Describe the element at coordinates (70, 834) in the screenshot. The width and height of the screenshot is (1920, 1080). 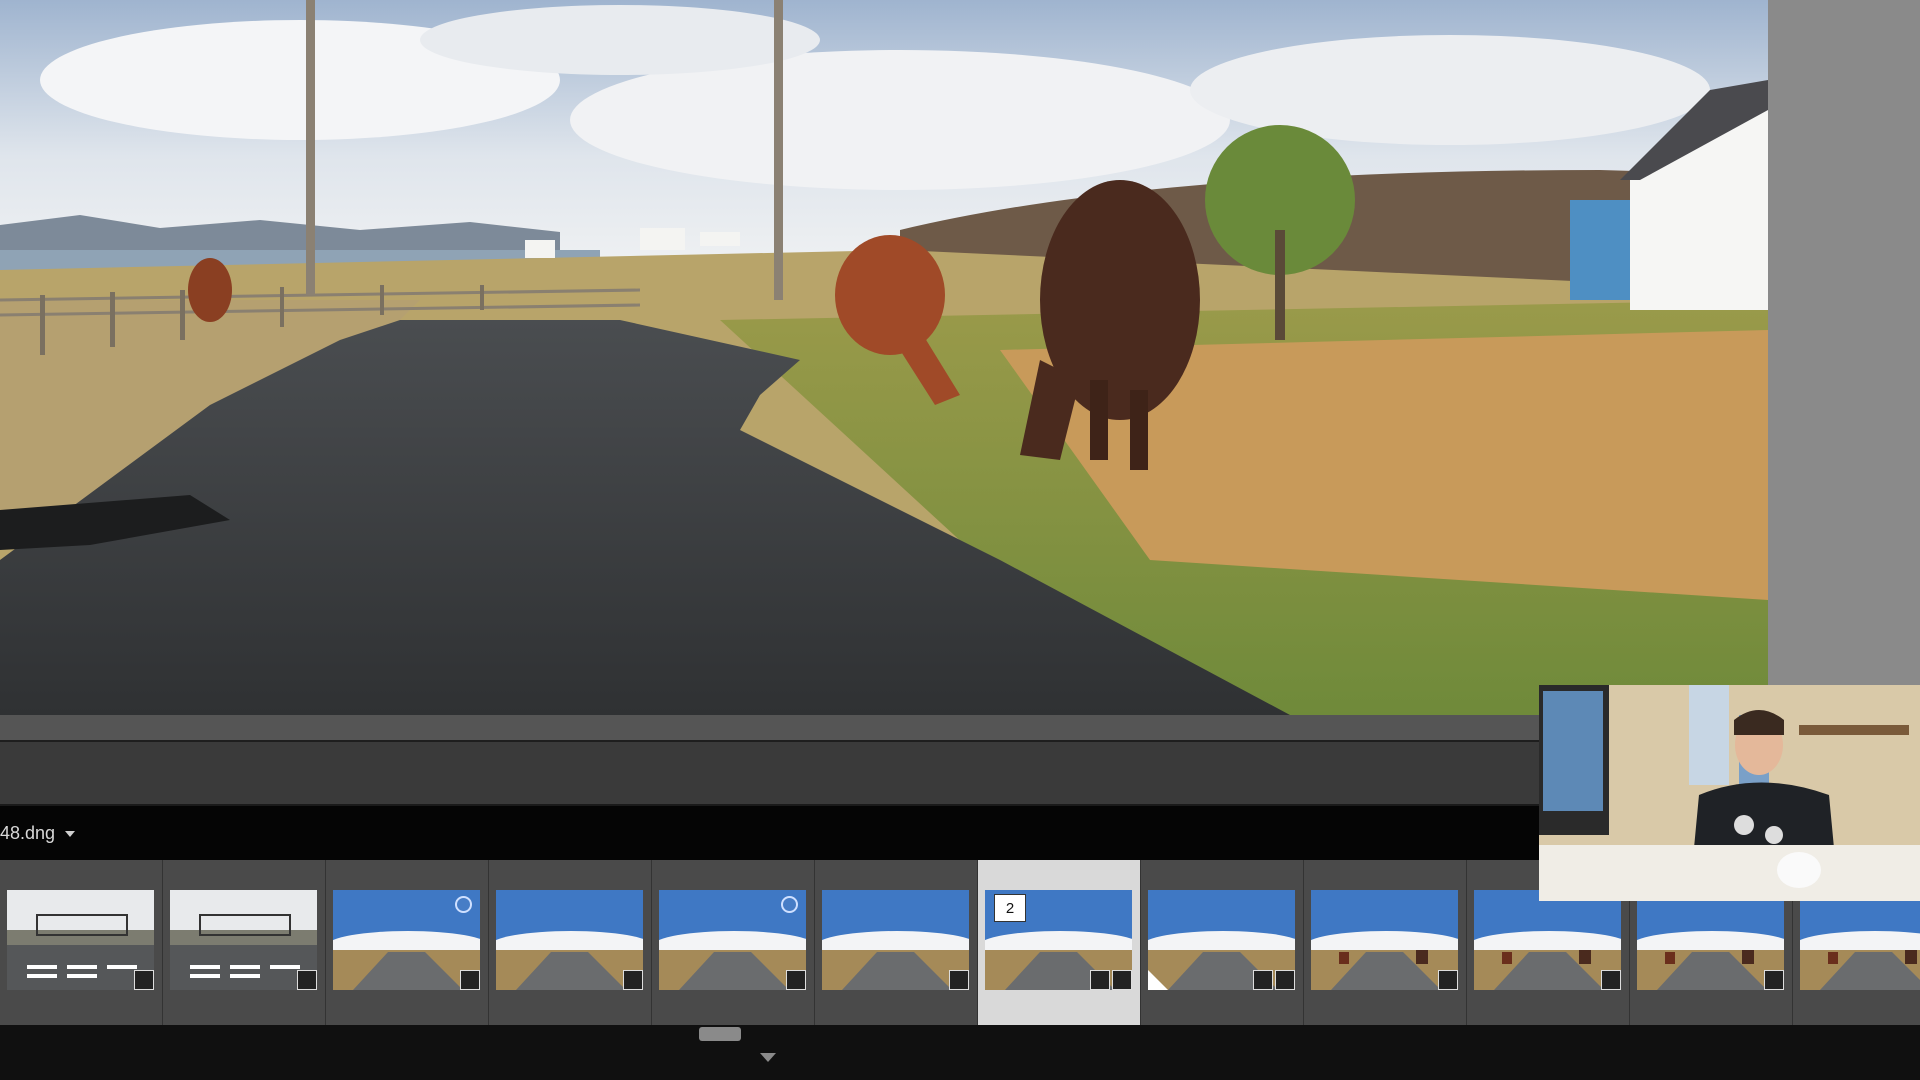
I see `chevron-down-icon` at that location.